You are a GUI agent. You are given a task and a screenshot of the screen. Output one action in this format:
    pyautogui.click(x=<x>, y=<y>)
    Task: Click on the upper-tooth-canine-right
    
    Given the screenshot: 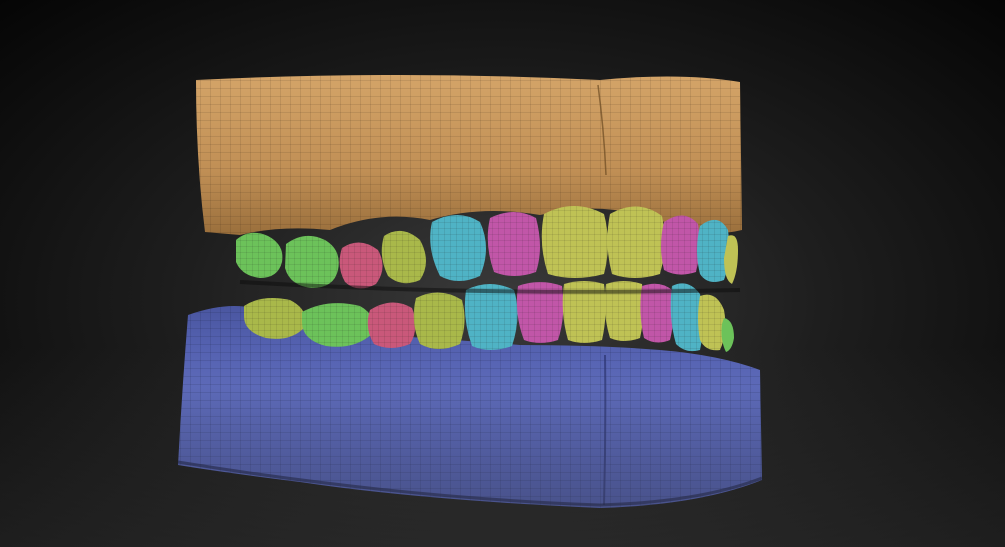 What is the action you would take?
    pyautogui.click(x=713, y=250)
    